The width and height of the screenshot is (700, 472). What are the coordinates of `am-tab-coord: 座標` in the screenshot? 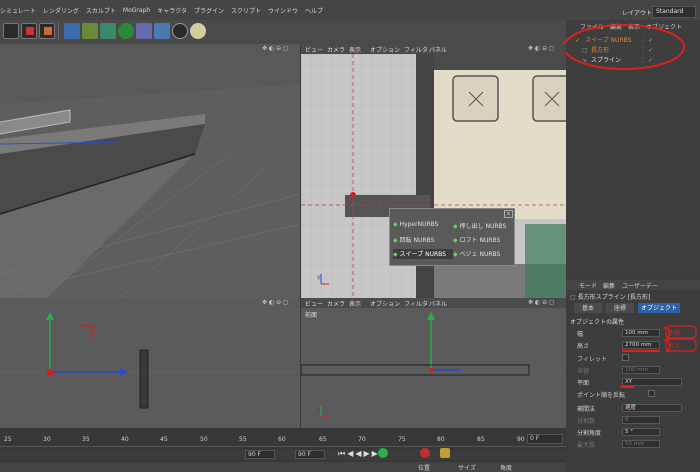 It's located at (620, 308).